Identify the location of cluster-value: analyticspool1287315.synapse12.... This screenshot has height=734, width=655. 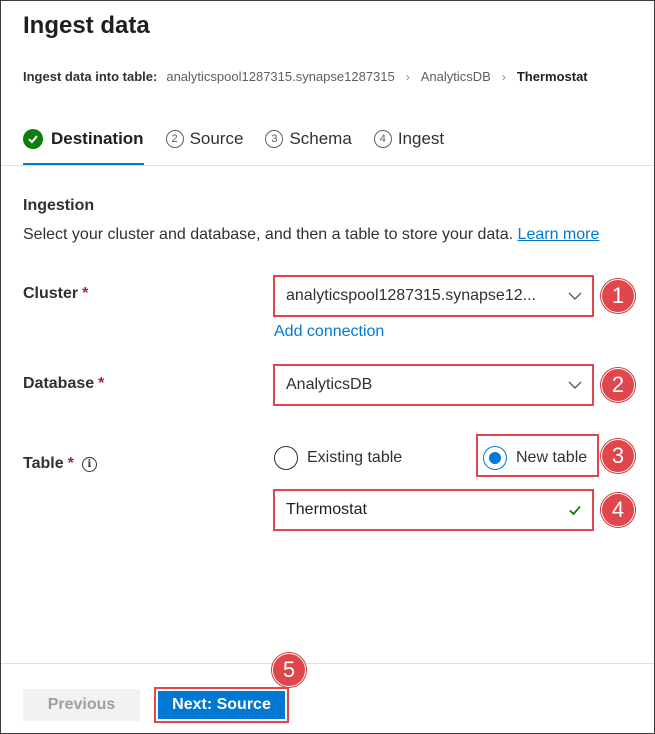
(411, 295).